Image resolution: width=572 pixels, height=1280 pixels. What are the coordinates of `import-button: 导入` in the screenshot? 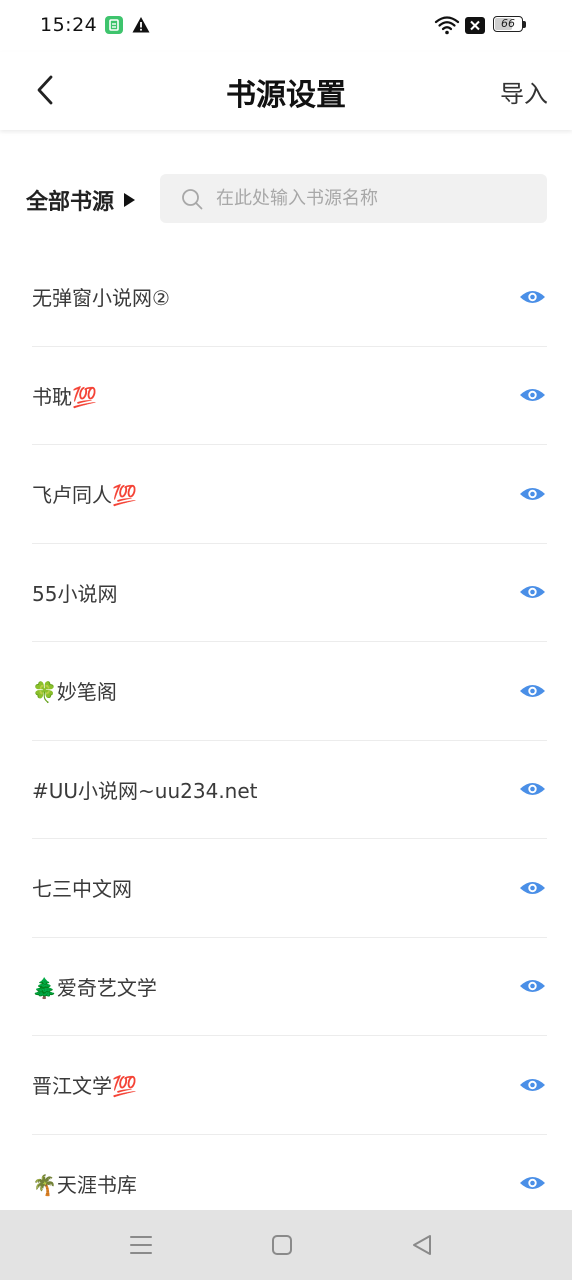 It's located at (524, 91).